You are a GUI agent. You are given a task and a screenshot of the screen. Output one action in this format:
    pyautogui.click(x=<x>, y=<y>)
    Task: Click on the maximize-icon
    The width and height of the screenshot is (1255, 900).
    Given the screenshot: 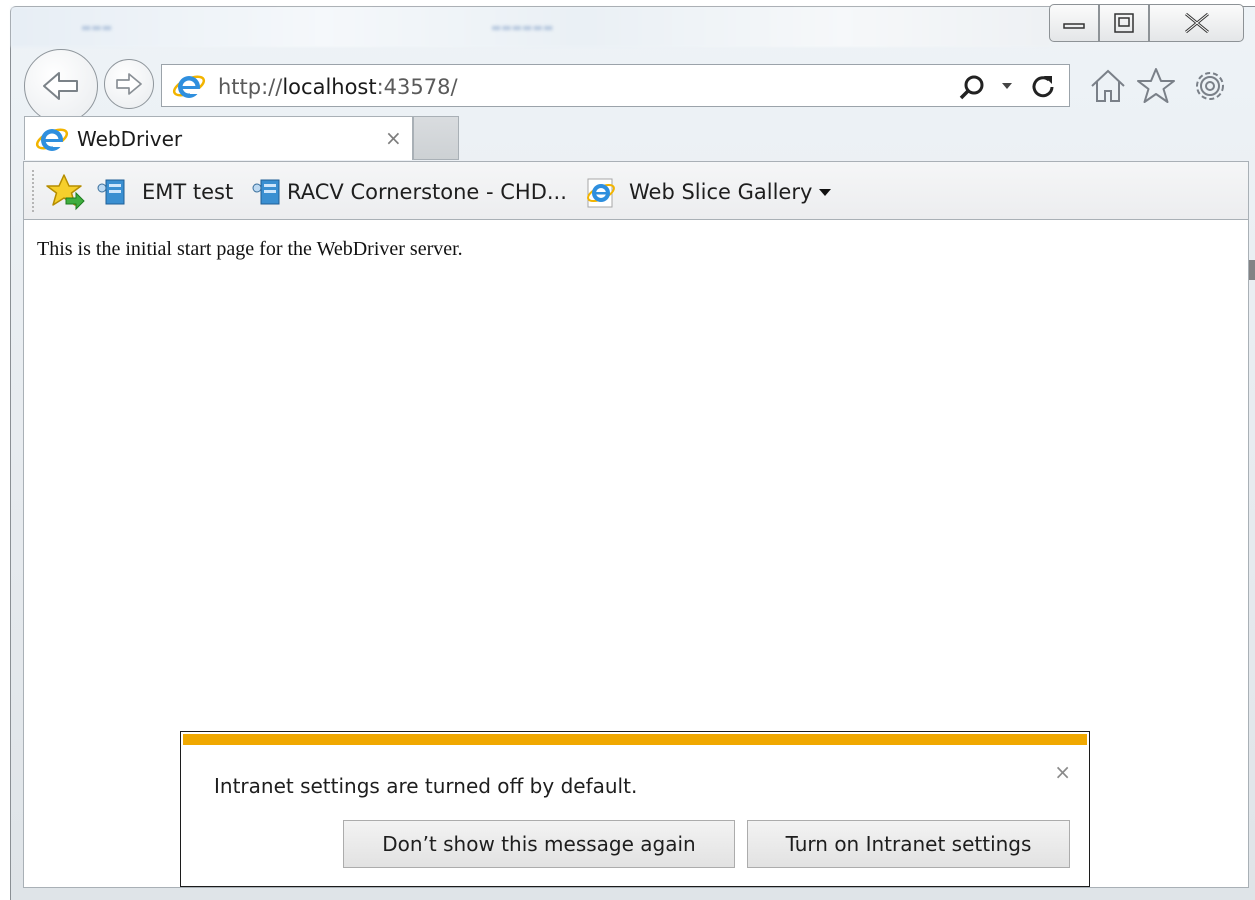 What is the action you would take?
    pyautogui.click(x=1124, y=23)
    